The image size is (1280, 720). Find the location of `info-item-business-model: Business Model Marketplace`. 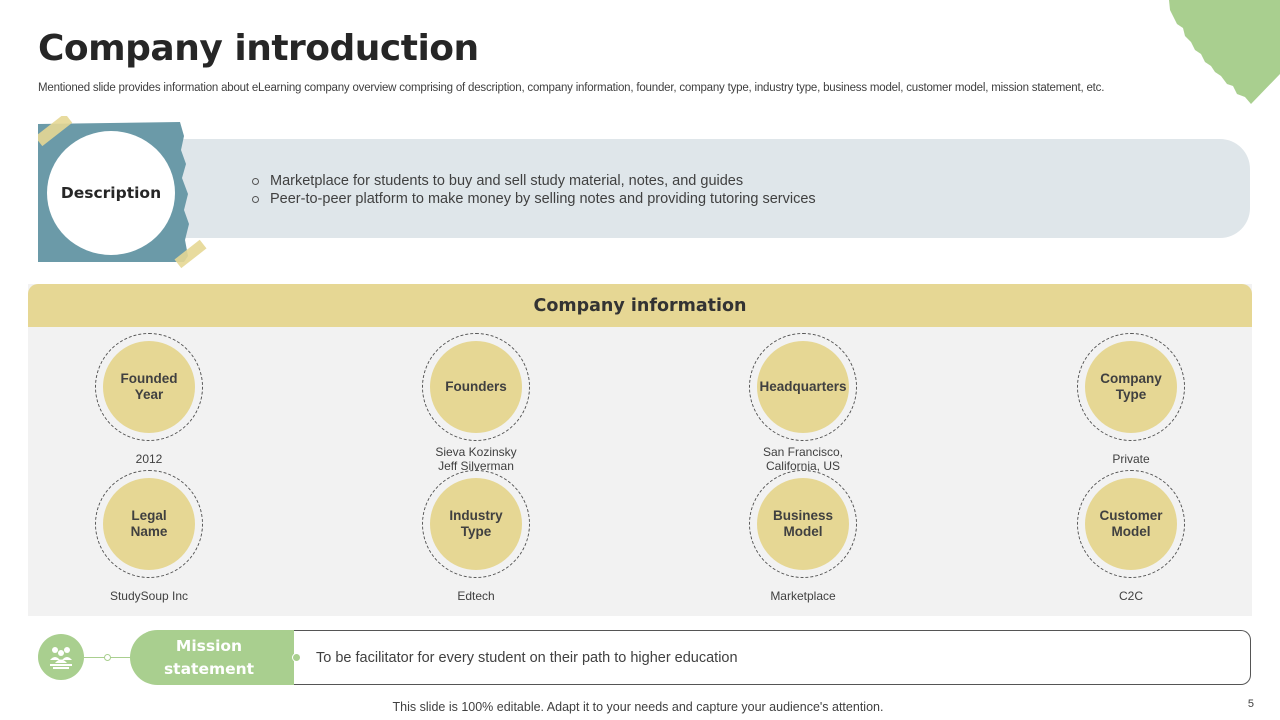

info-item-business-model: Business Model Marketplace is located at coordinates (803, 540).